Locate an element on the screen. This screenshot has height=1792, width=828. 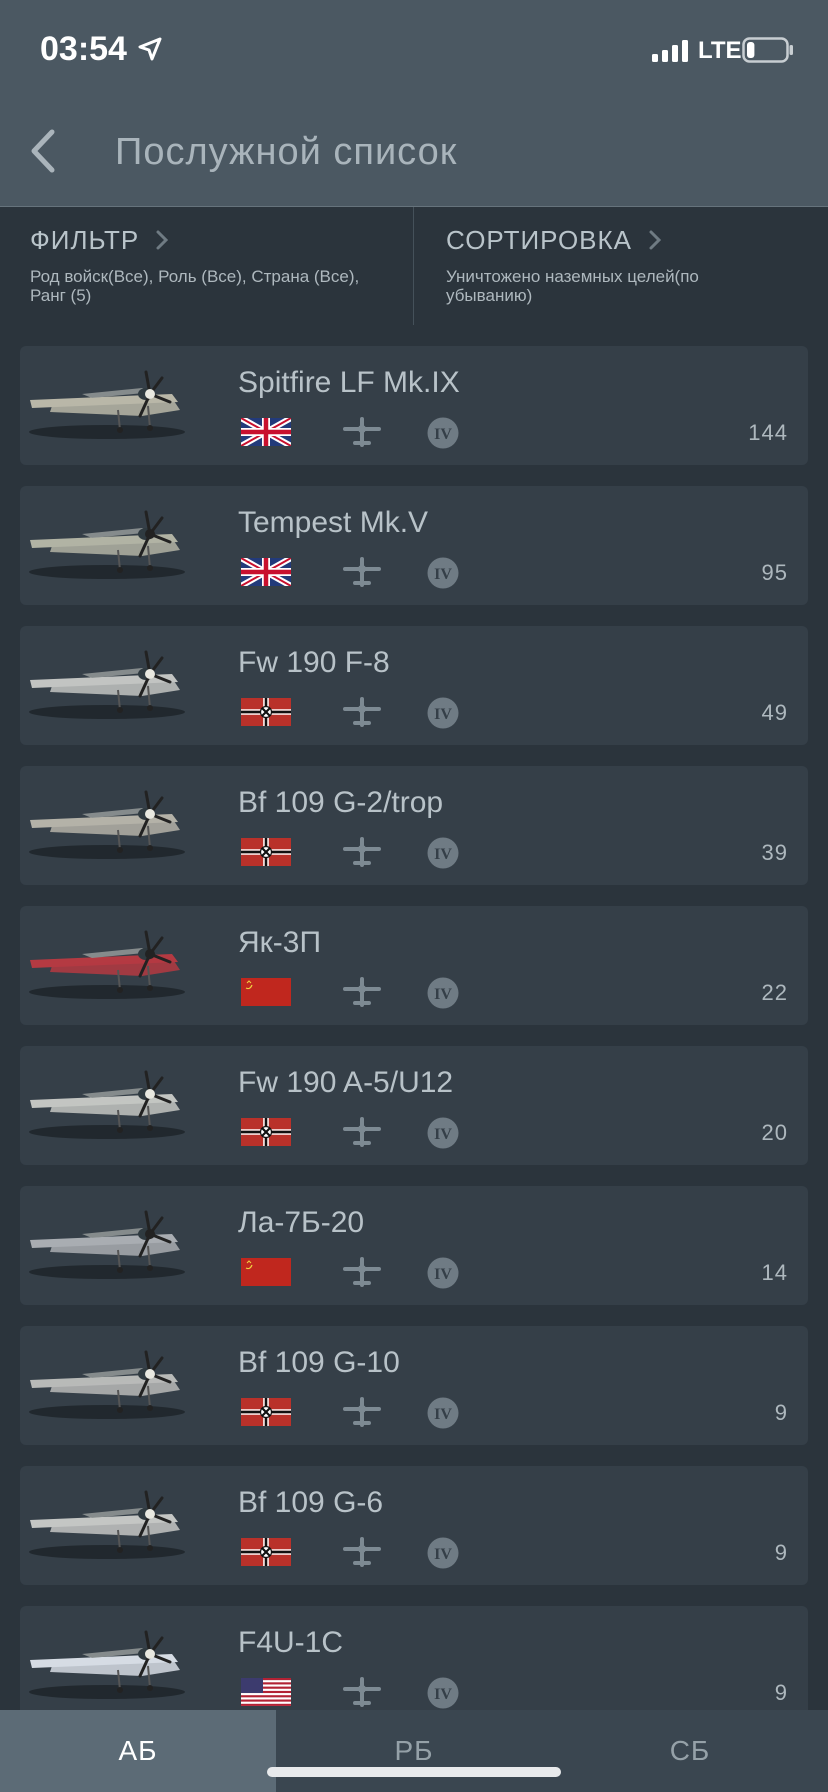
vehicle-card: Bf 109 G-10 IV 9 is located at coordinates (414, 1385).